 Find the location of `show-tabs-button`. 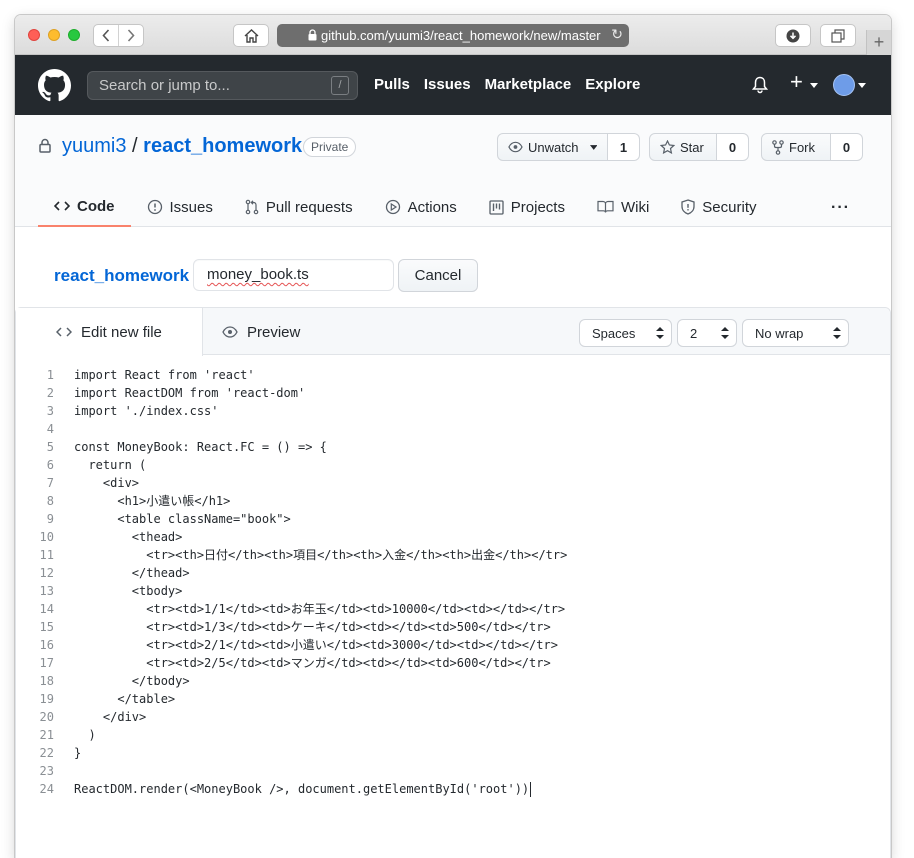

show-tabs-button is located at coordinates (838, 35).